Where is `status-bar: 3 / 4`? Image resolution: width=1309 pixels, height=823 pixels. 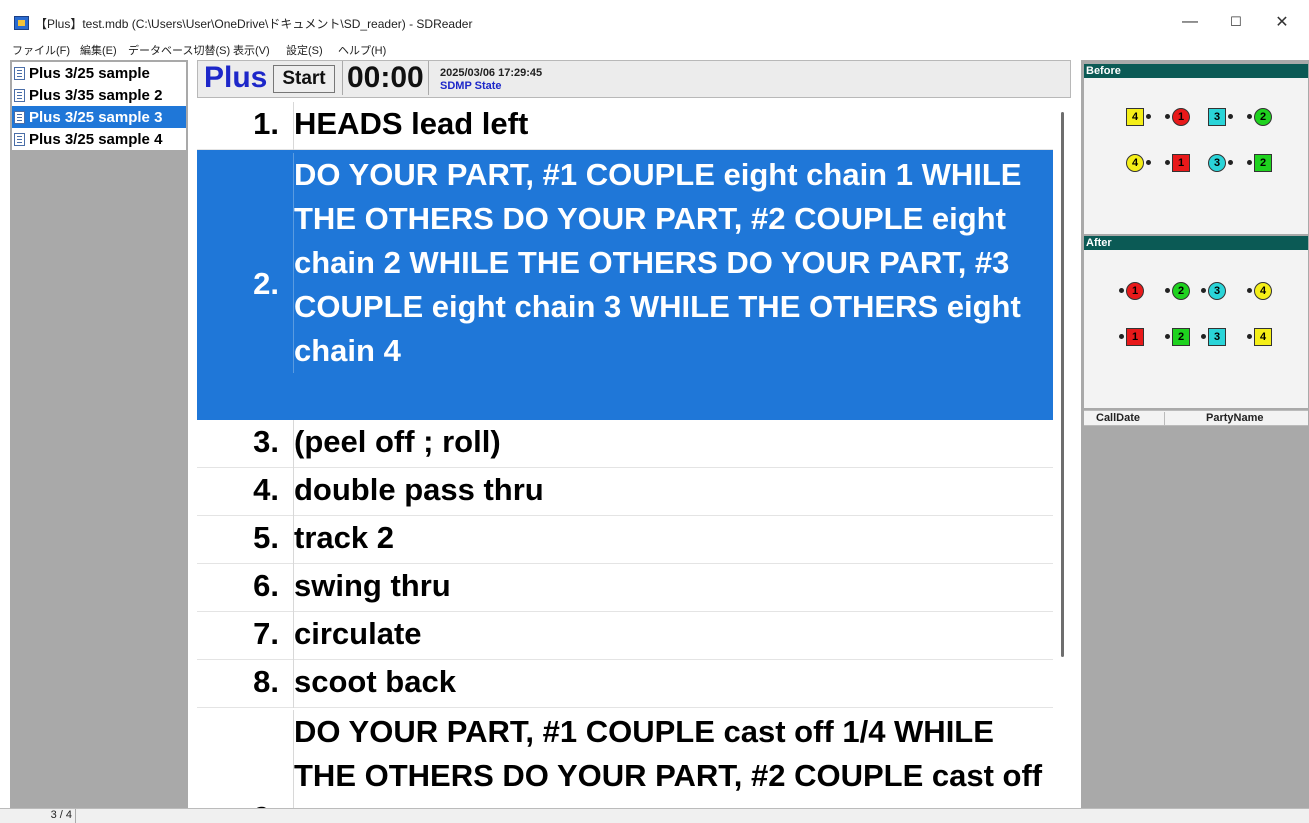 status-bar: 3 / 4 is located at coordinates (654, 815).